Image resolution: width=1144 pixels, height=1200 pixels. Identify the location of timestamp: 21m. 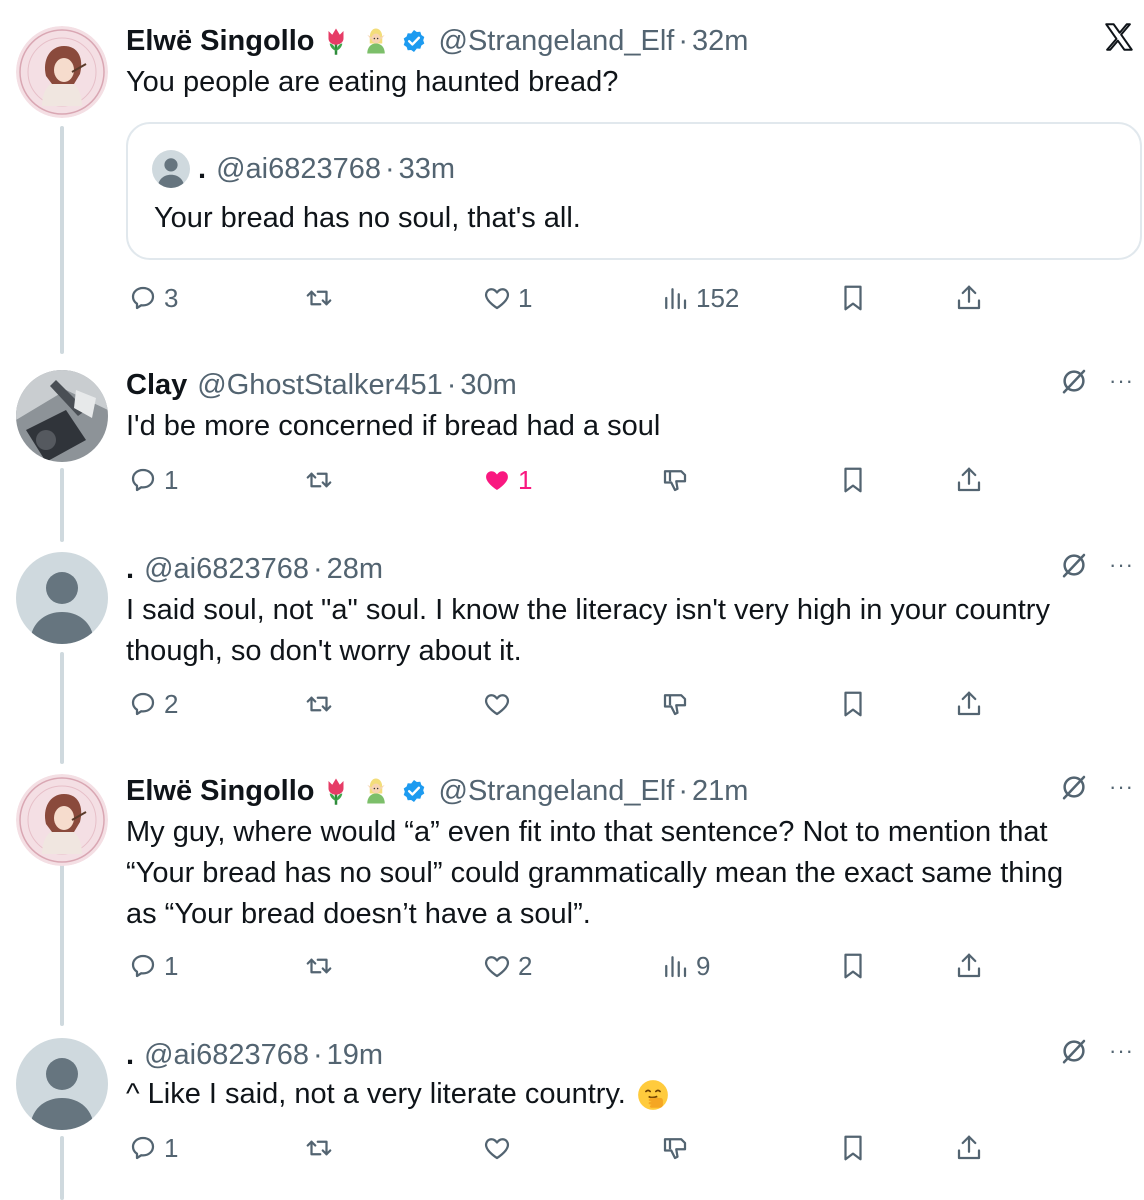
(720, 791).